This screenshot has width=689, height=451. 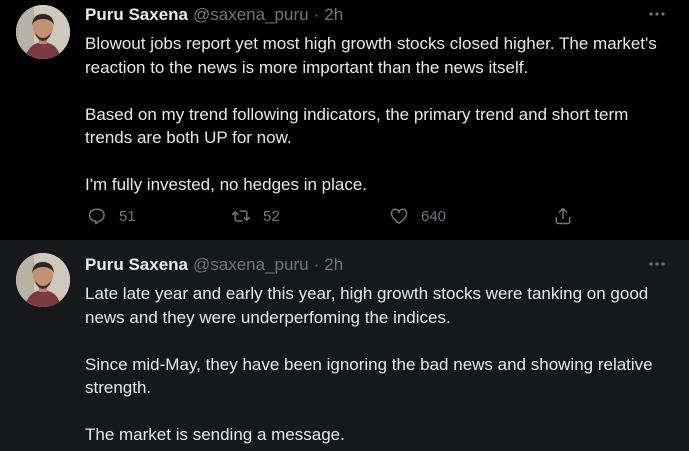 I want to click on share-button, so click(x=563, y=216).